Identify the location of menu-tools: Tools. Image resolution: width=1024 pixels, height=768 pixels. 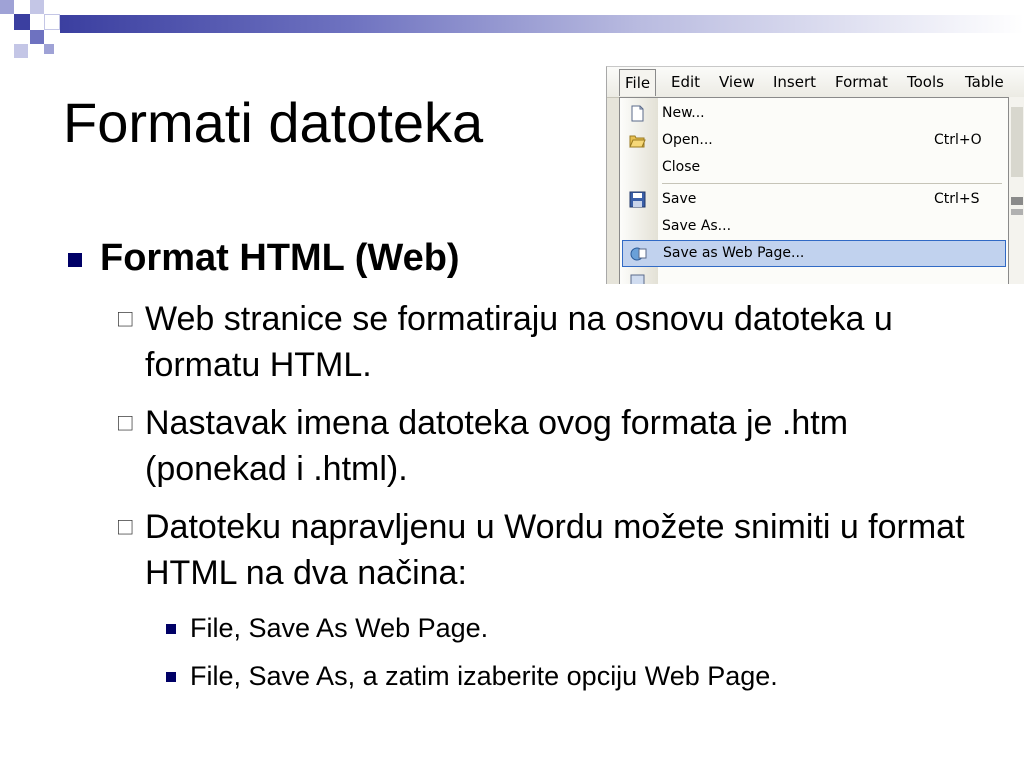
(925, 82).